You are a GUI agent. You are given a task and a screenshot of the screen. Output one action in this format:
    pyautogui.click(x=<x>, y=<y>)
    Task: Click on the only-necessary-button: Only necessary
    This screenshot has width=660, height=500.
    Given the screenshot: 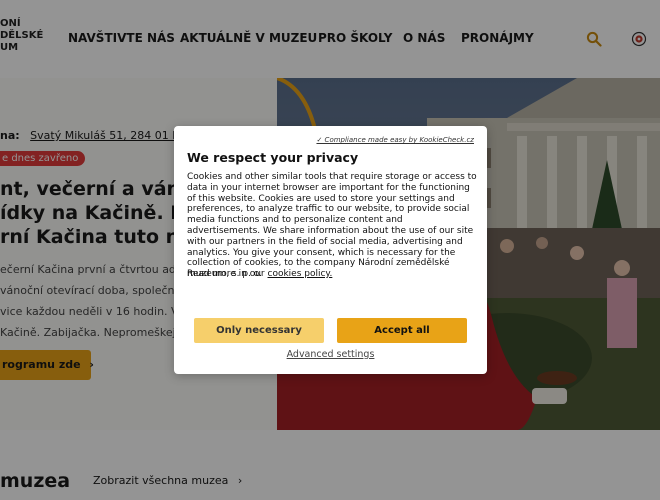 What is the action you would take?
    pyautogui.click(x=259, y=330)
    